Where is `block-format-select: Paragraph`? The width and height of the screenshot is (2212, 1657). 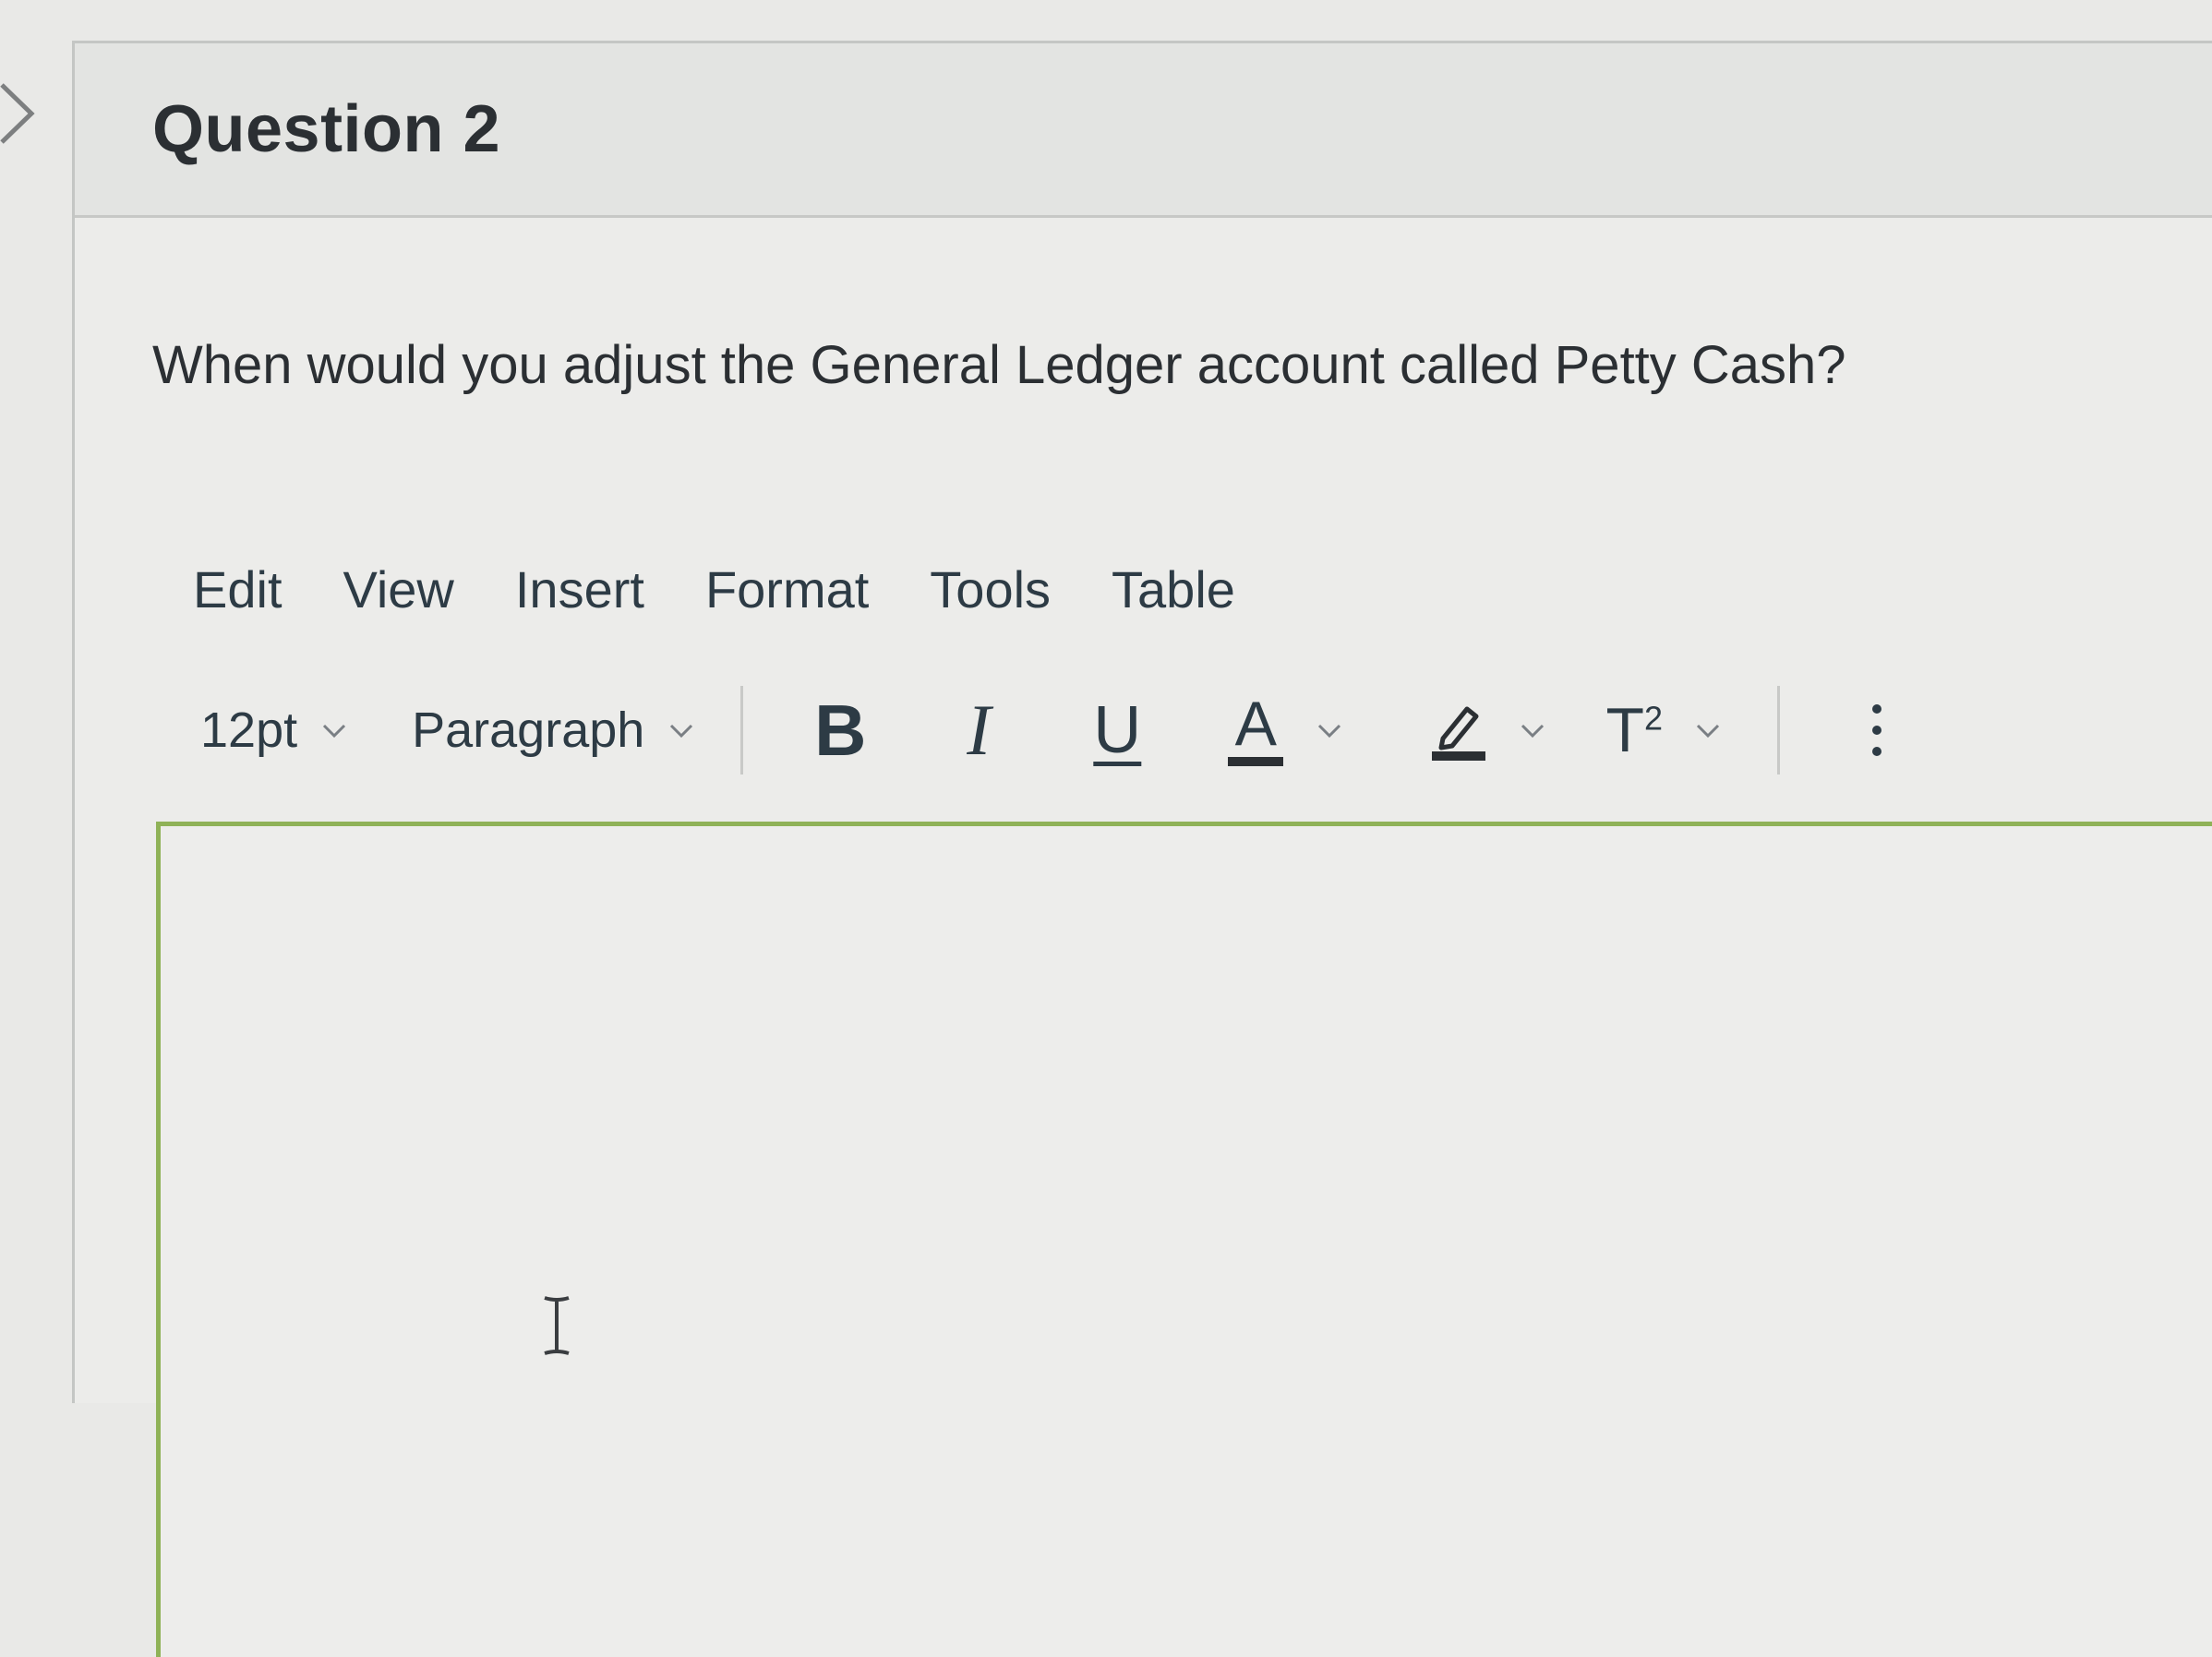 block-format-select: Paragraph is located at coordinates (553, 730).